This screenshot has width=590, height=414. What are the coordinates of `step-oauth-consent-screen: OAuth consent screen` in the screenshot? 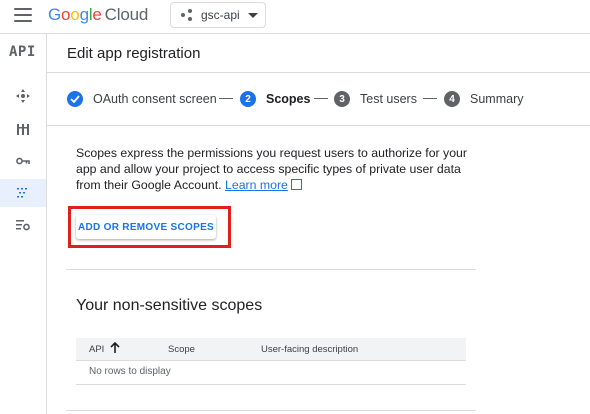 It's located at (142, 99).